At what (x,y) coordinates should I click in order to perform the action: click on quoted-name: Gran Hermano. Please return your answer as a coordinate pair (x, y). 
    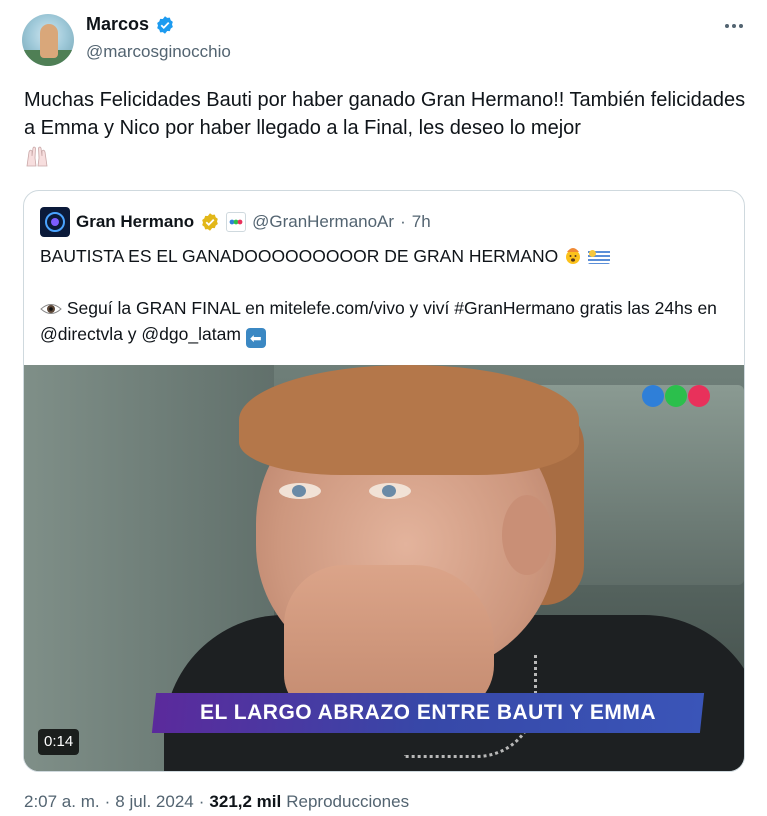
    Looking at the image, I should click on (135, 222).